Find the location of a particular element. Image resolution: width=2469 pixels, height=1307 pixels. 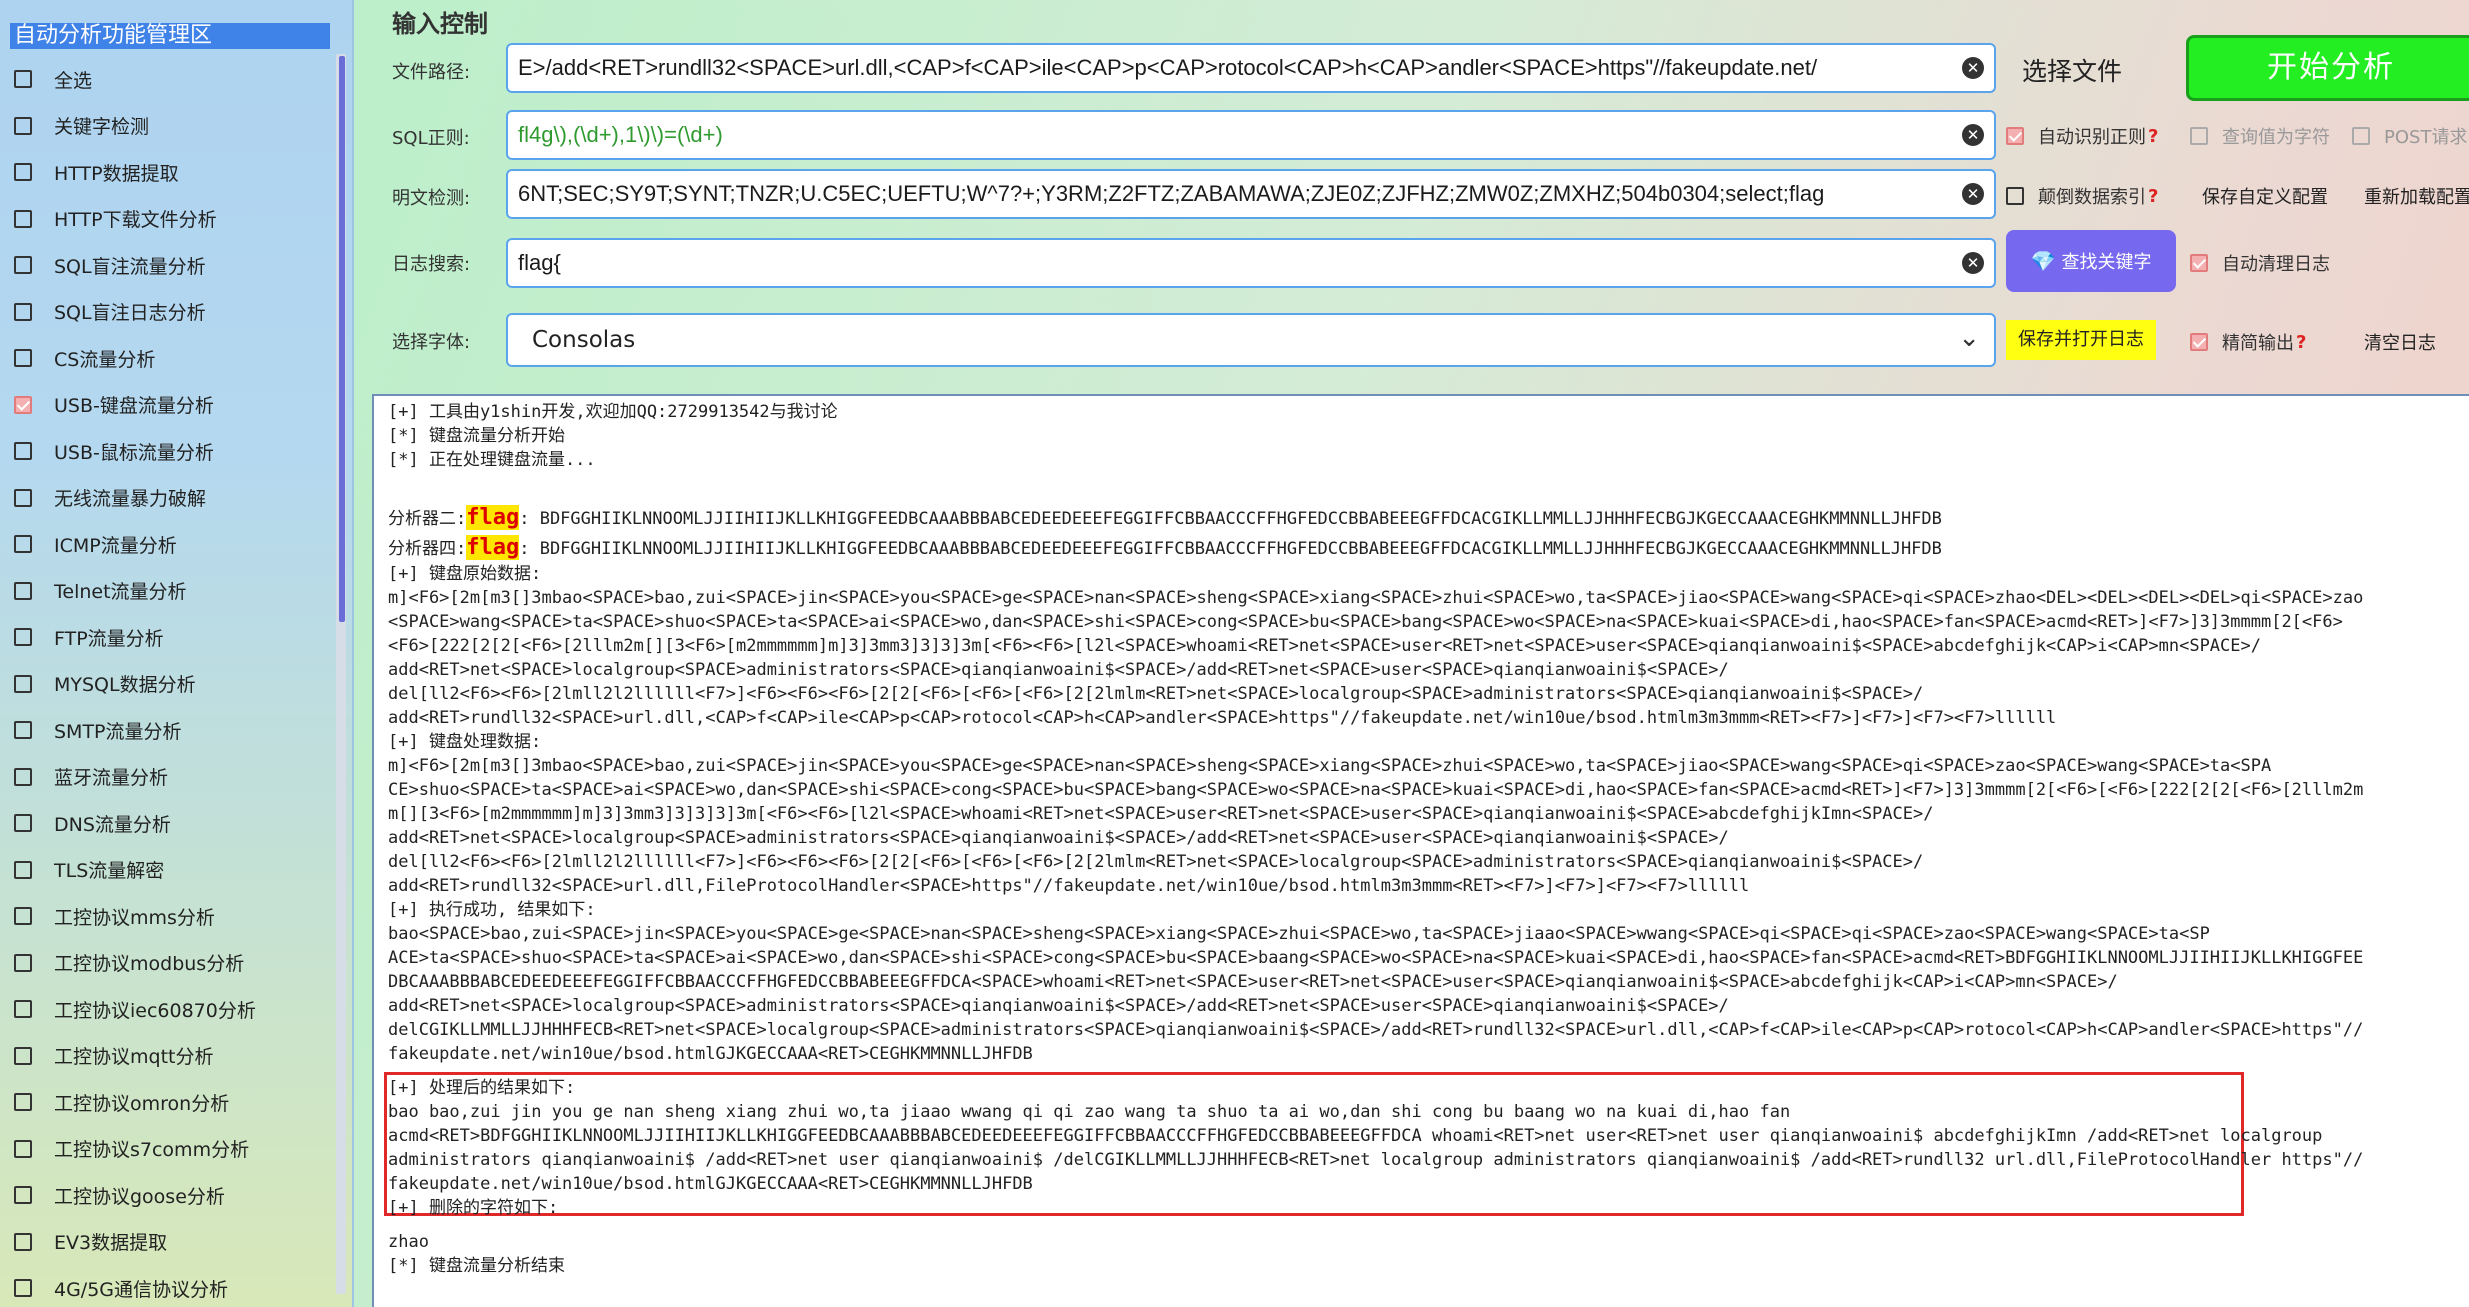

query-as-char-checkbox is located at coordinates (2199, 136).